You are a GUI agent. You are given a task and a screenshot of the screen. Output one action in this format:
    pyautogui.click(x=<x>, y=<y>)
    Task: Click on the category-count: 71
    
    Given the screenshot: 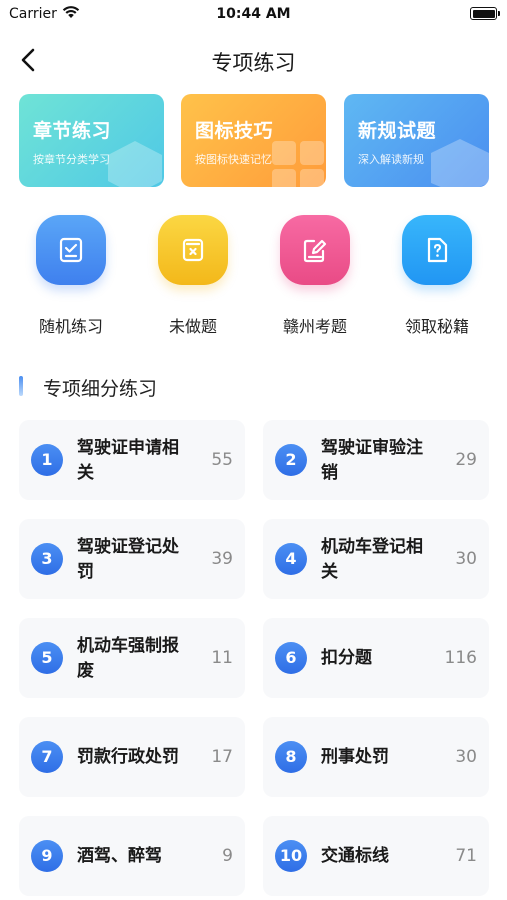 What is the action you would take?
    pyautogui.click(x=466, y=856)
    